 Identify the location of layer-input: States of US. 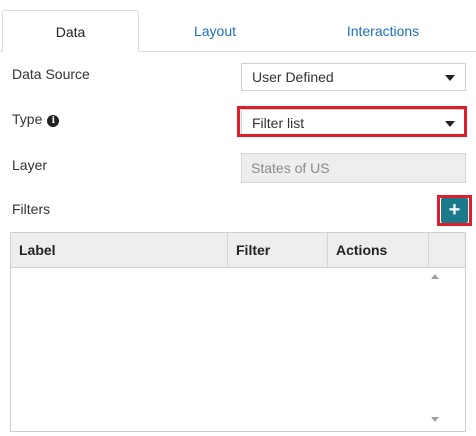
(353, 168).